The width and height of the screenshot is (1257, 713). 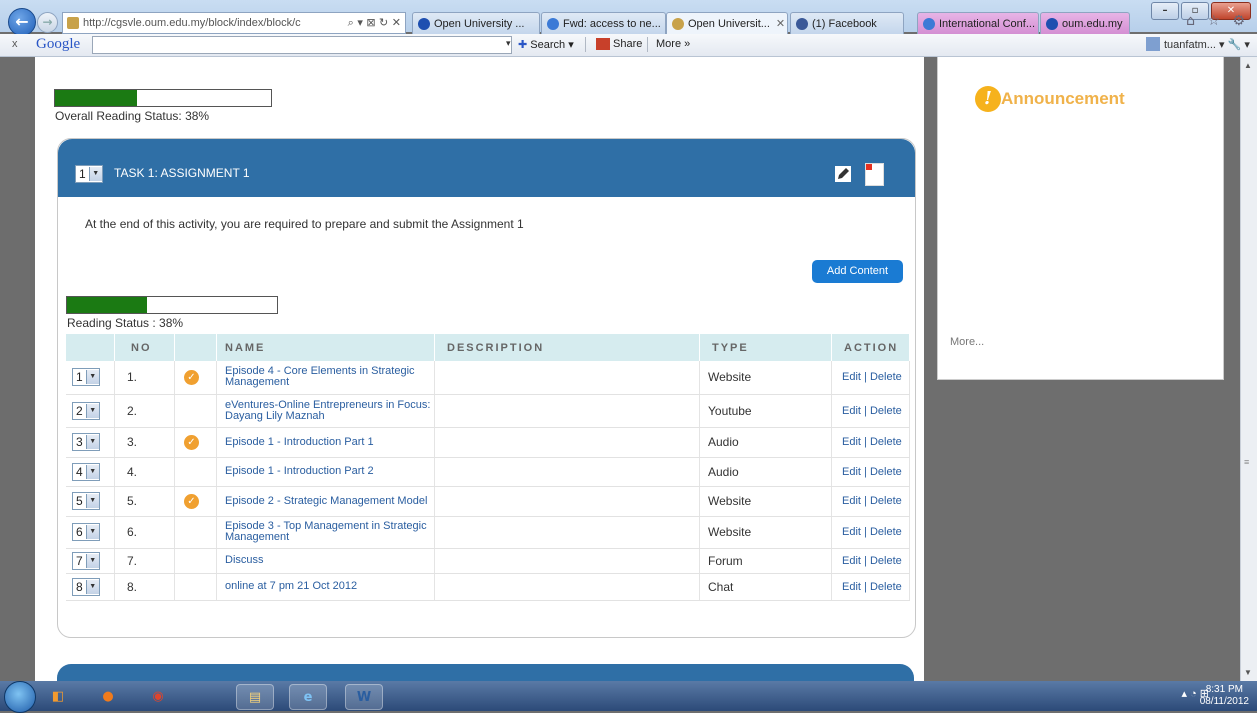 What do you see at coordinates (108, 696) in the screenshot?
I see `firefox-icon: ●` at bounding box center [108, 696].